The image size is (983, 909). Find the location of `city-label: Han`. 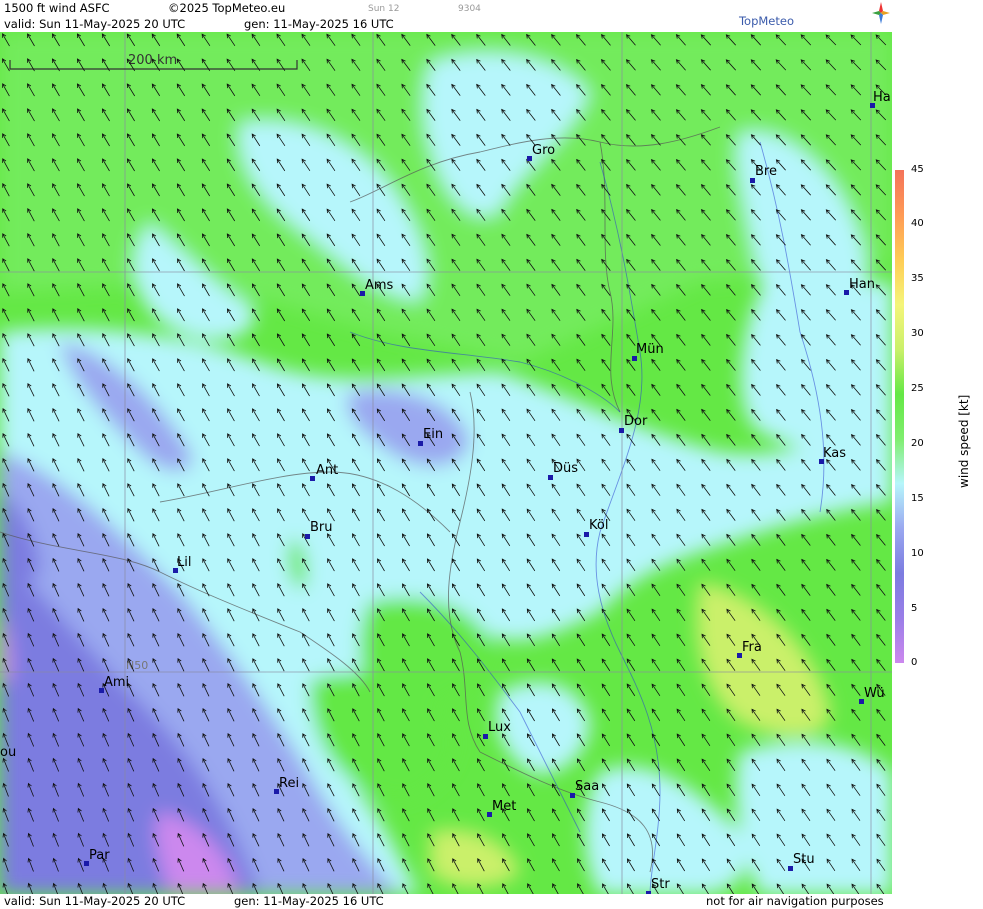

city-label: Han is located at coordinates (862, 284).